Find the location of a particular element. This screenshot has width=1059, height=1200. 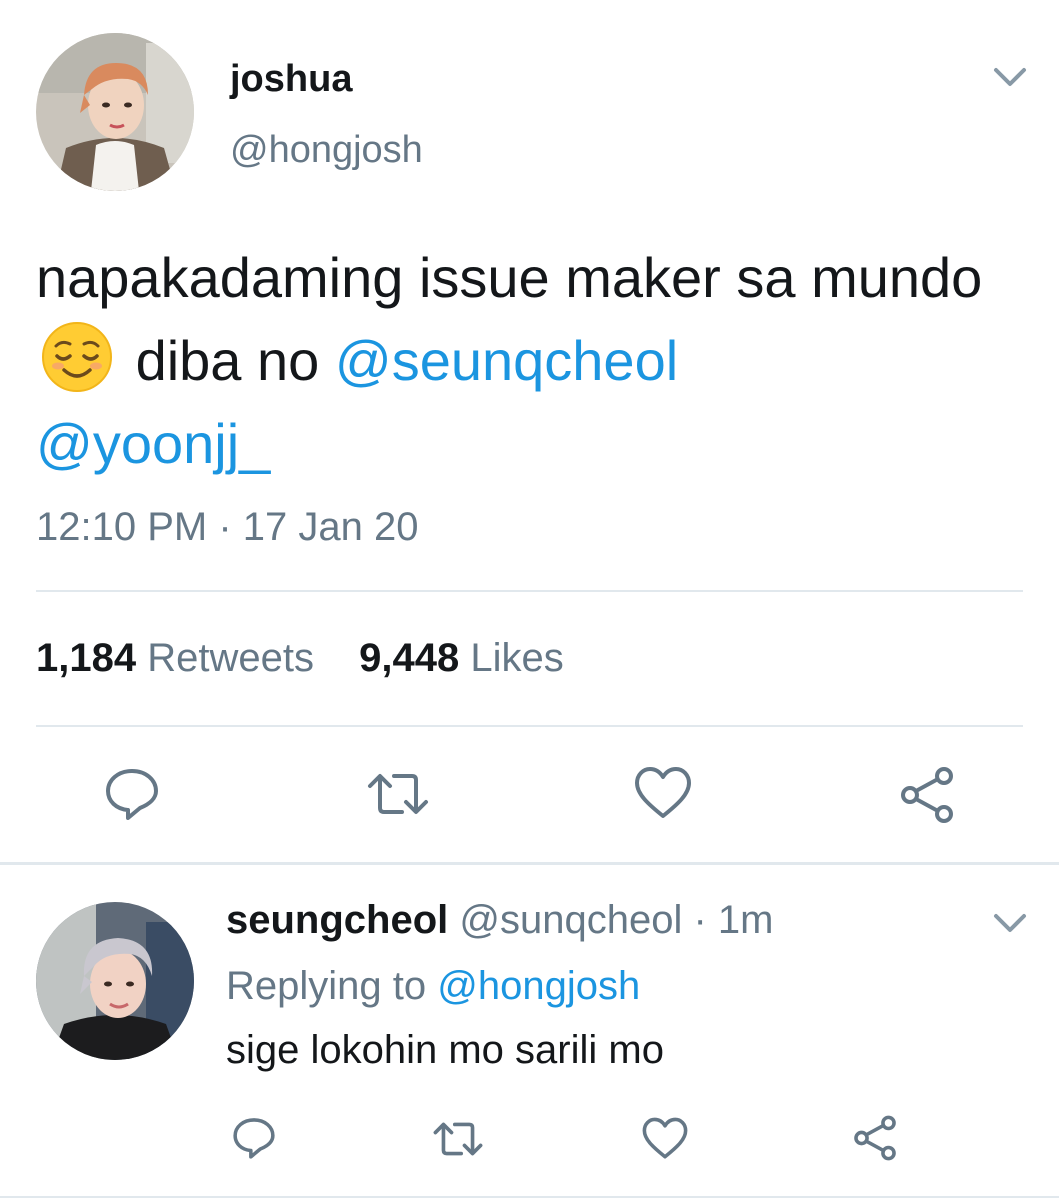

reply-time: · 1m is located at coordinates (733, 920).